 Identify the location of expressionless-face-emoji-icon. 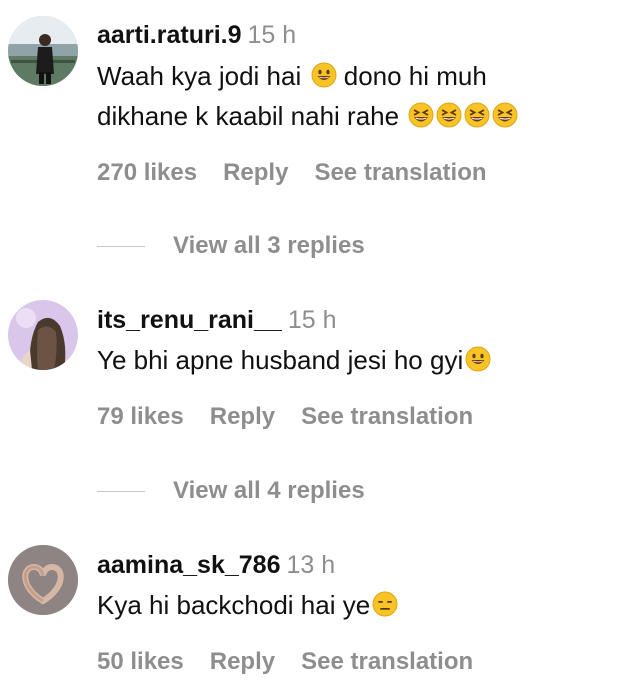
(385, 604).